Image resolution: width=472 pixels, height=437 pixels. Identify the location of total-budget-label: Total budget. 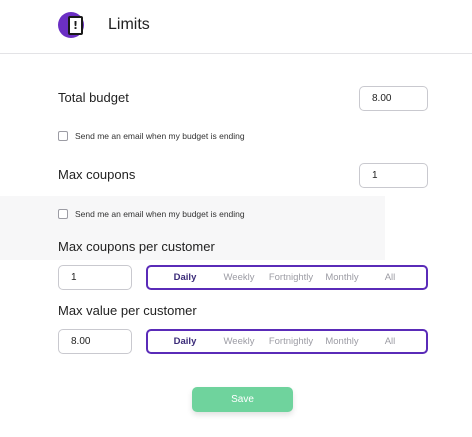
(93, 97).